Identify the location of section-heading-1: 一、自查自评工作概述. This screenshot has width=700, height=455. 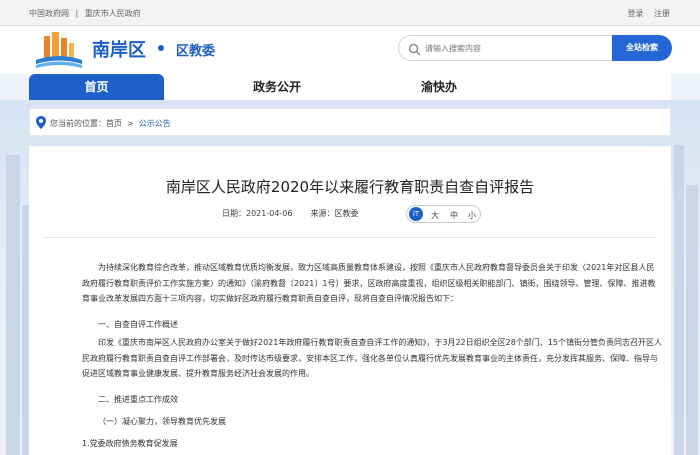
(138, 324).